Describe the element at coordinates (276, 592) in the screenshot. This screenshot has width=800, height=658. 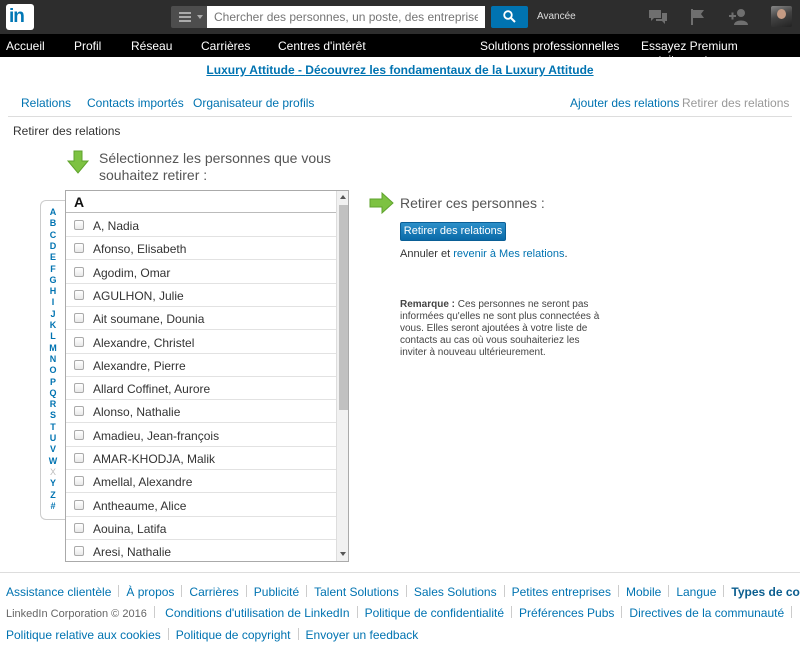
I see `footer-link: Publicité` at that location.